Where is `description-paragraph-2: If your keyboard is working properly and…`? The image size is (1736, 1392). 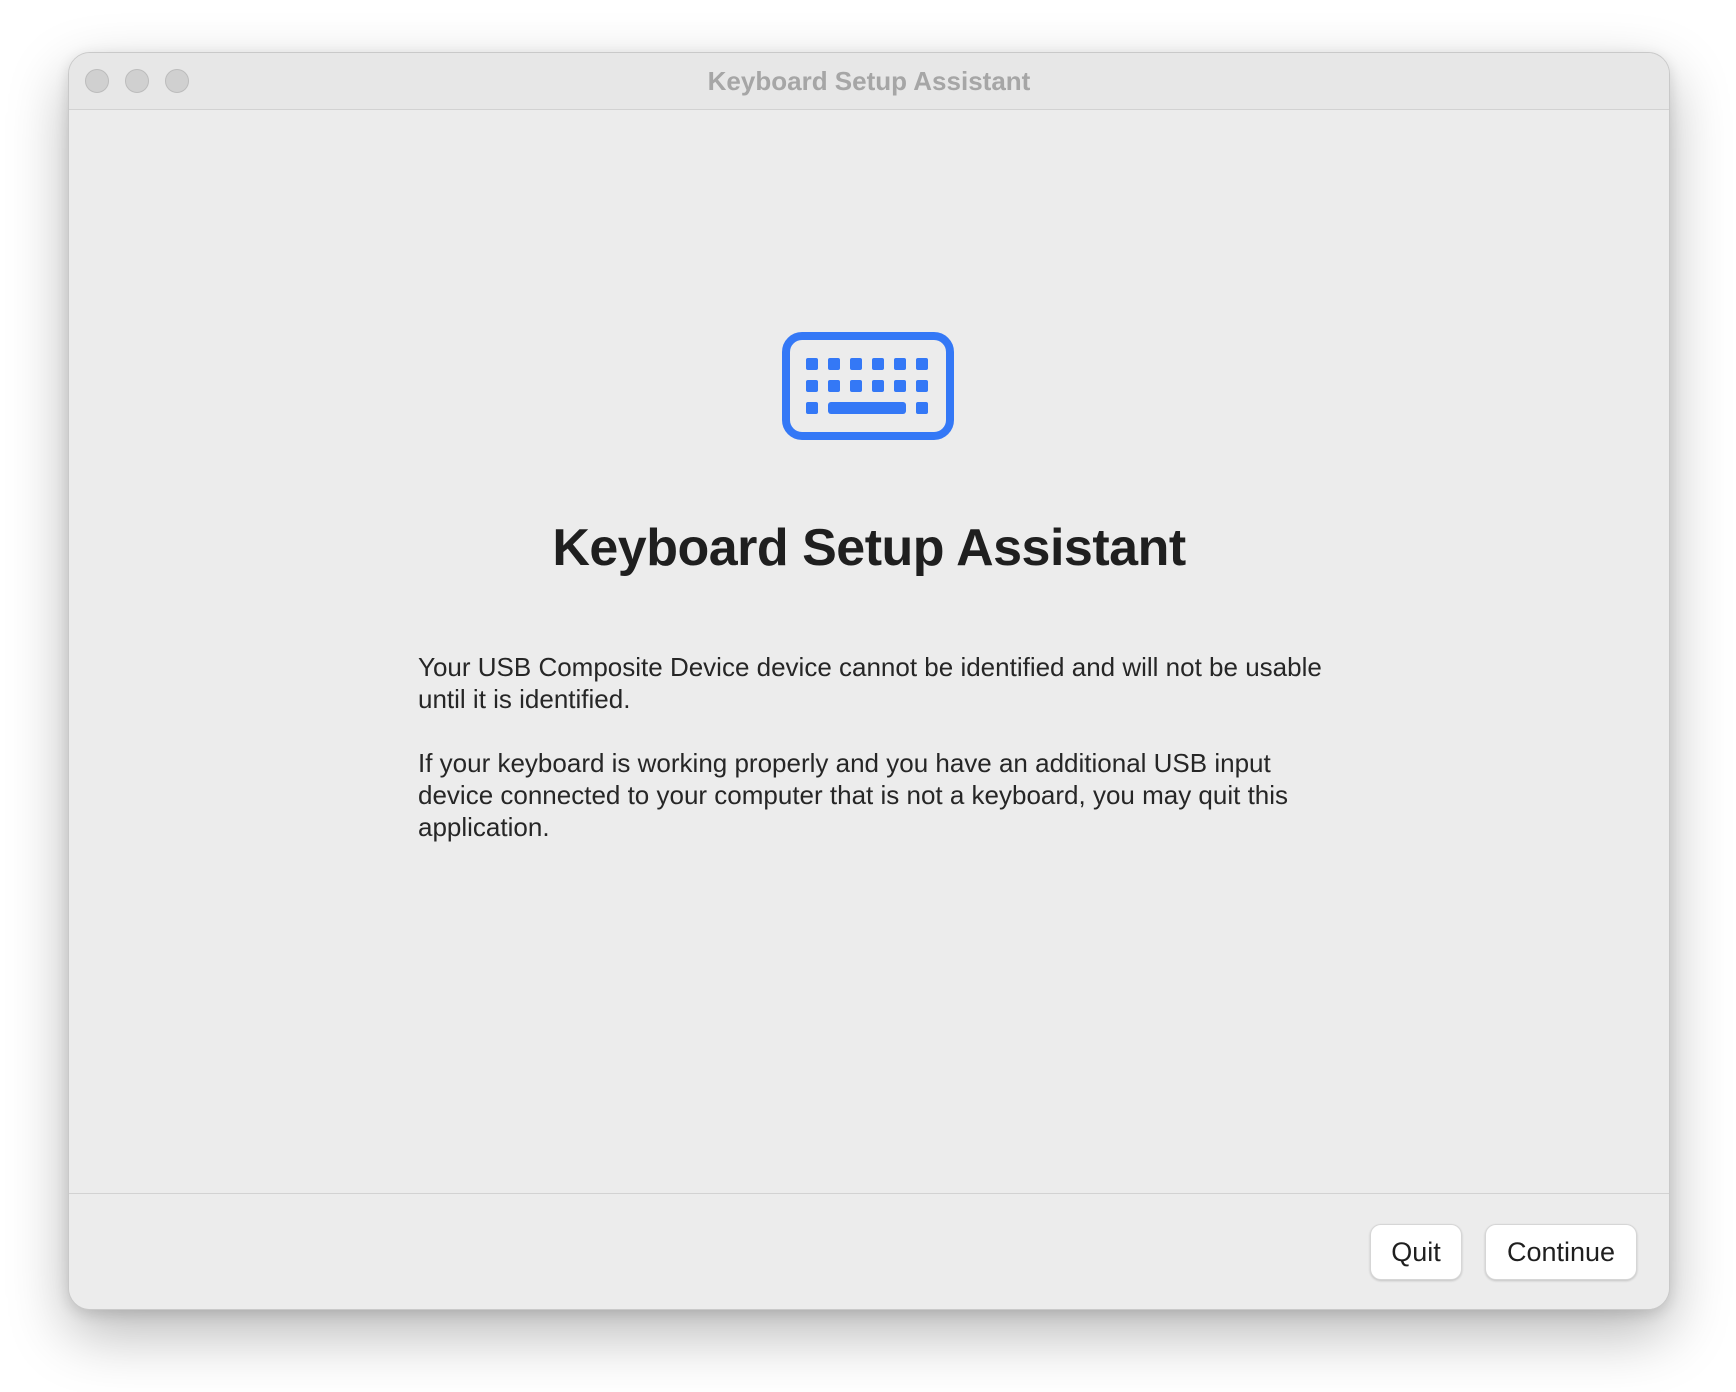 description-paragraph-2: If your keyboard is working properly and… is located at coordinates (853, 795).